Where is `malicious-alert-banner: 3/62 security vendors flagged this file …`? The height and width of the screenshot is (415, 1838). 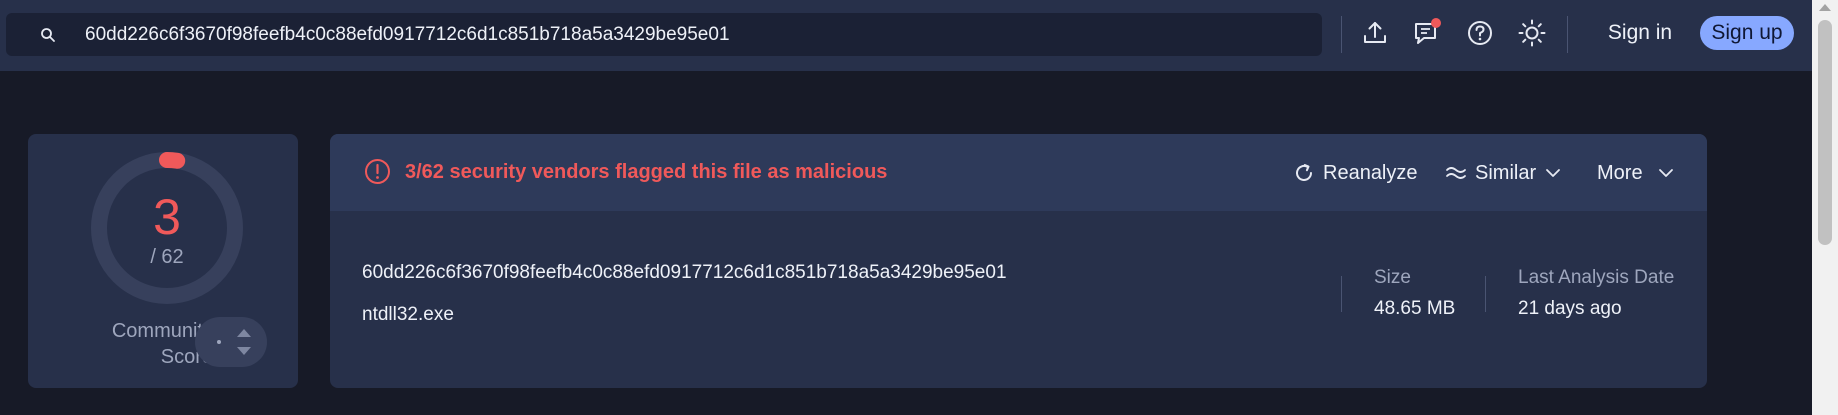
malicious-alert-banner: 3/62 security vendors flagged this file … is located at coordinates (1018, 172).